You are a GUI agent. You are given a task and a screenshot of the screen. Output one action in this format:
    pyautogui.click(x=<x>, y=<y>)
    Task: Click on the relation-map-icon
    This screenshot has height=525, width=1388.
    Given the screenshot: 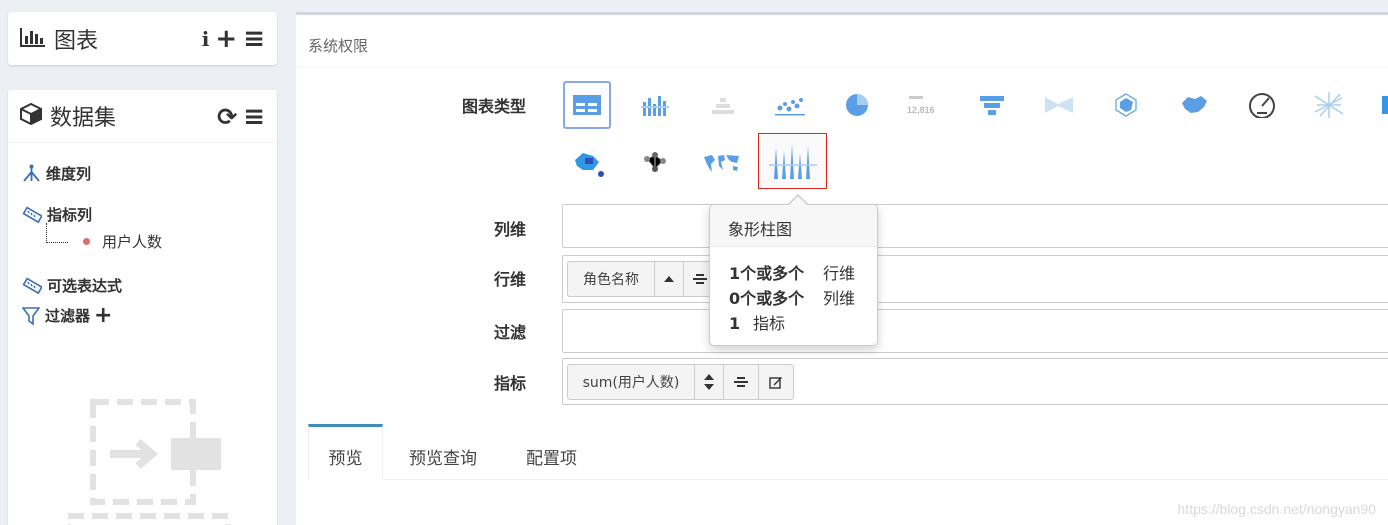 What is the action you would take?
    pyautogui.click(x=589, y=163)
    